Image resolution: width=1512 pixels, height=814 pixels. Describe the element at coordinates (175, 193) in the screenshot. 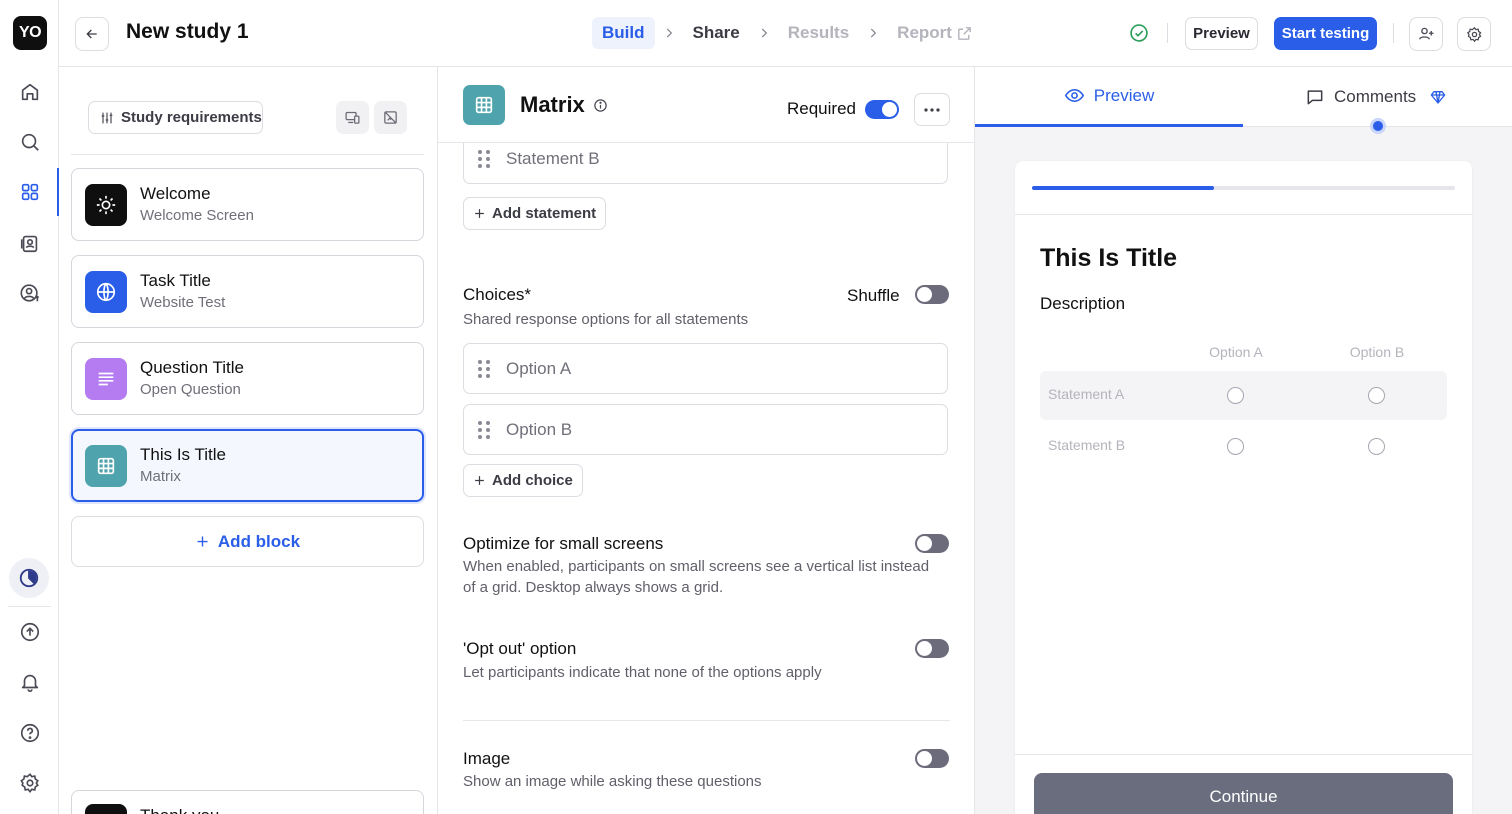

I see `block-title: Welcome` at that location.